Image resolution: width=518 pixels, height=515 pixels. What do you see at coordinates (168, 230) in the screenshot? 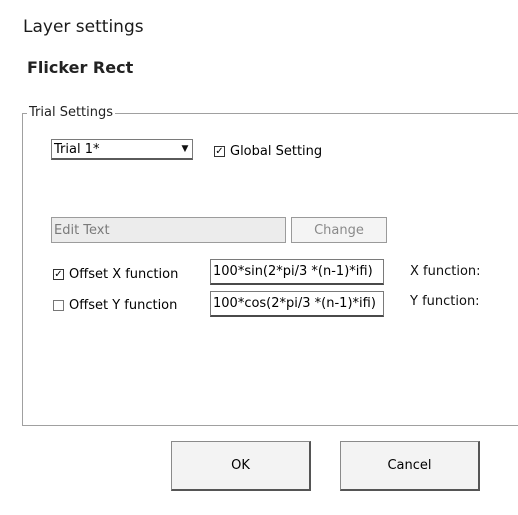
I see `edit-text-field: Edit Text` at bounding box center [168, 230].